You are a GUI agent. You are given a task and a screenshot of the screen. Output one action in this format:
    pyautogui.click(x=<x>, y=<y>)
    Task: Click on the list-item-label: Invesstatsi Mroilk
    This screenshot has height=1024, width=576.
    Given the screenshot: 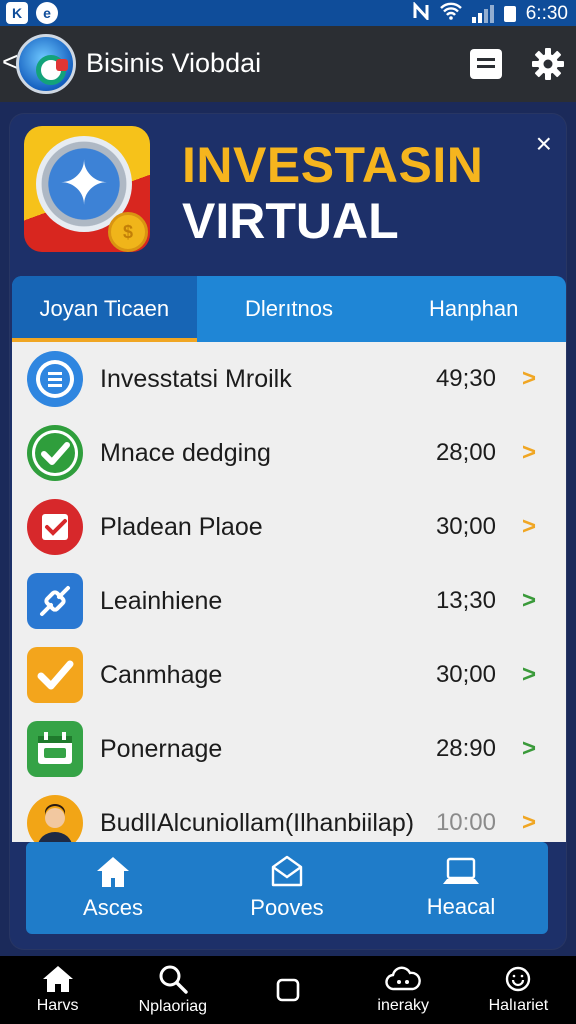 What is the action you would take?
    pyautogui.click(x=196, y=378)
    